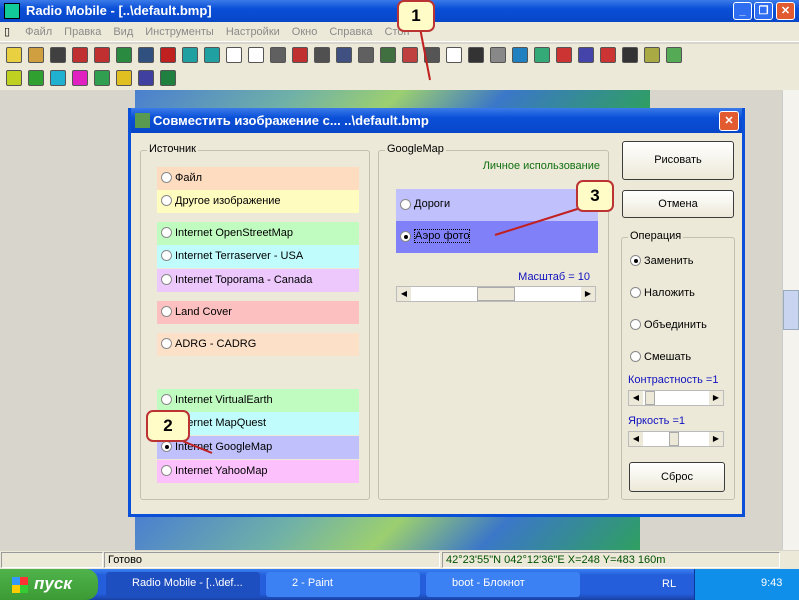  Describe the element at coordinates (595, 196) in the screenshot. I see `callout-3: 3` at that location.